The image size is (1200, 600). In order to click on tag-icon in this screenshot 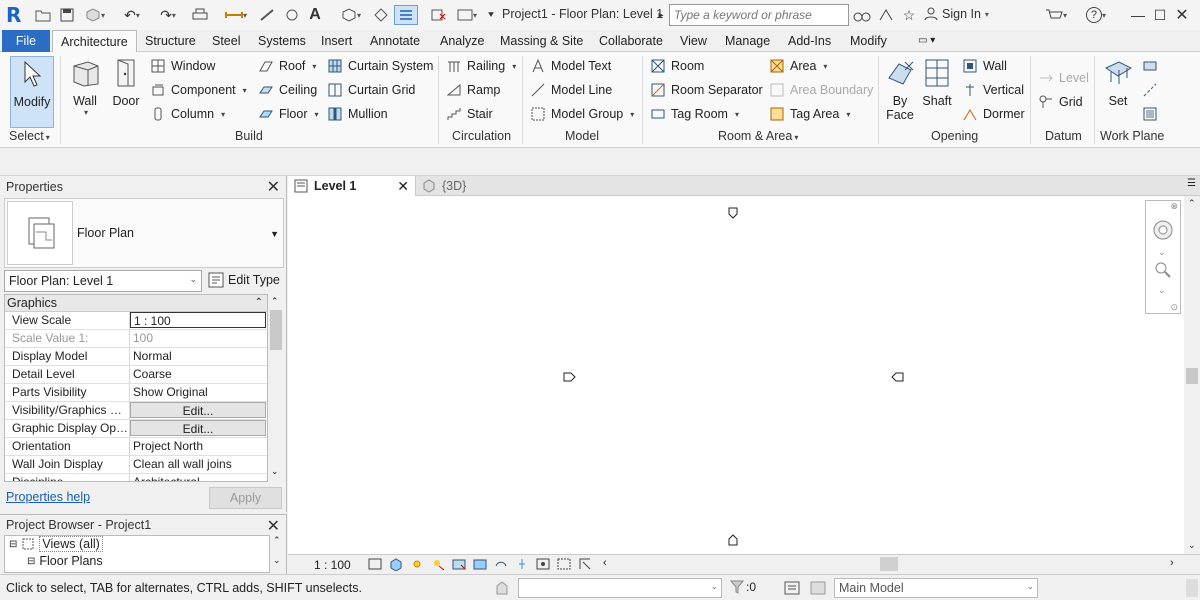, I will do `click(292, 15)`.